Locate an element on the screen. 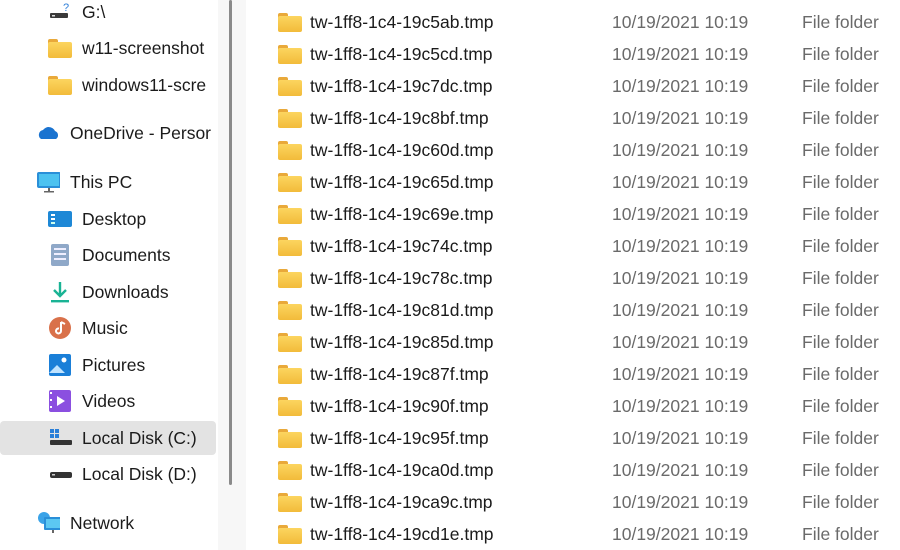  sidebar-item-label: Videos is located at coordinates (109, 400).